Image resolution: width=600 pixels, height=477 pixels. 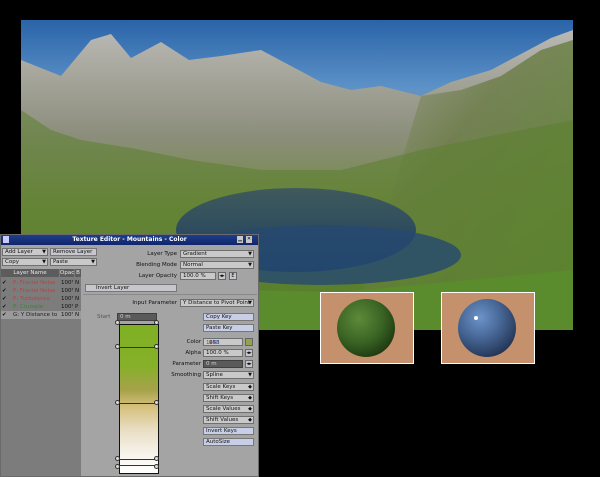 What do you see at coordinates (195, 254) in the screenshot?
I see `layer-type-value: Gradient` at bounding box center [195, 254].